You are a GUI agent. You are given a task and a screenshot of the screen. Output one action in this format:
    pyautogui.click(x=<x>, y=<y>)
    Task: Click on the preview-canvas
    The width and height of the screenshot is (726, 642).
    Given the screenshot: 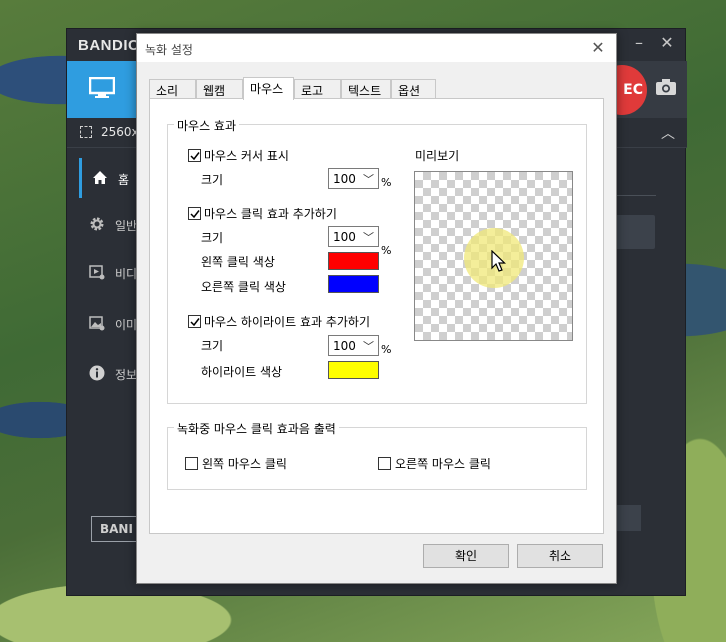 What is the action you would take?
    pyautogui.click(x=493, y=256)
    